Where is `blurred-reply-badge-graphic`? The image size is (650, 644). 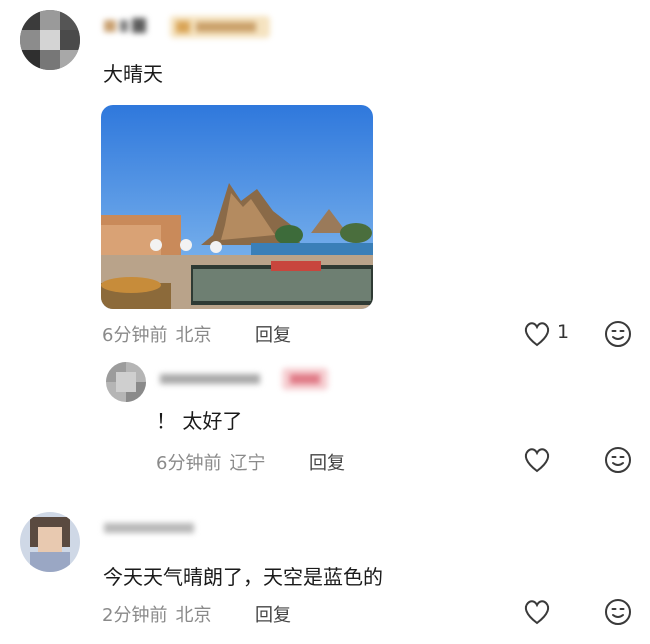
blurred-reply-badge-graphic is located at coordinates (305, 379).